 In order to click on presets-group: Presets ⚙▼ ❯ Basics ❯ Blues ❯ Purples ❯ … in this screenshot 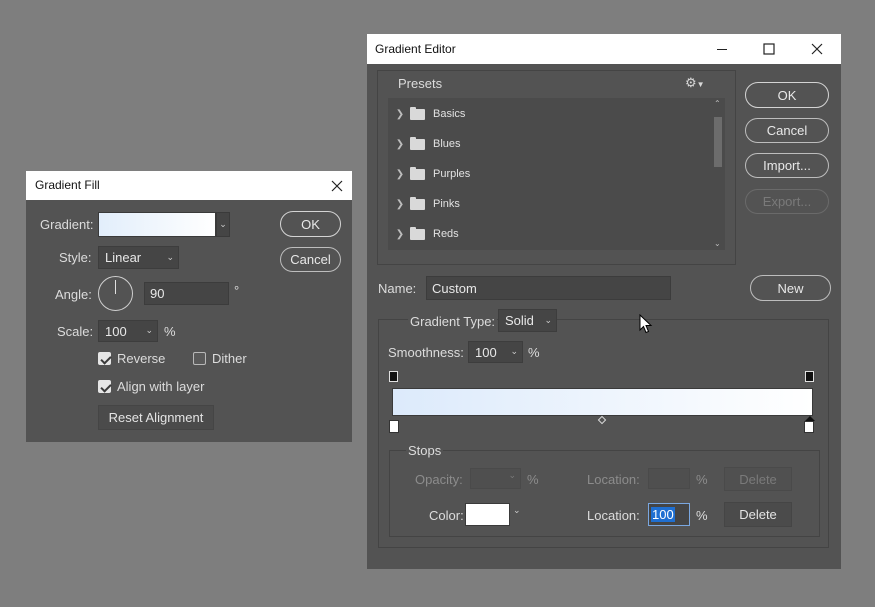, I will do `click(556, 167)`.